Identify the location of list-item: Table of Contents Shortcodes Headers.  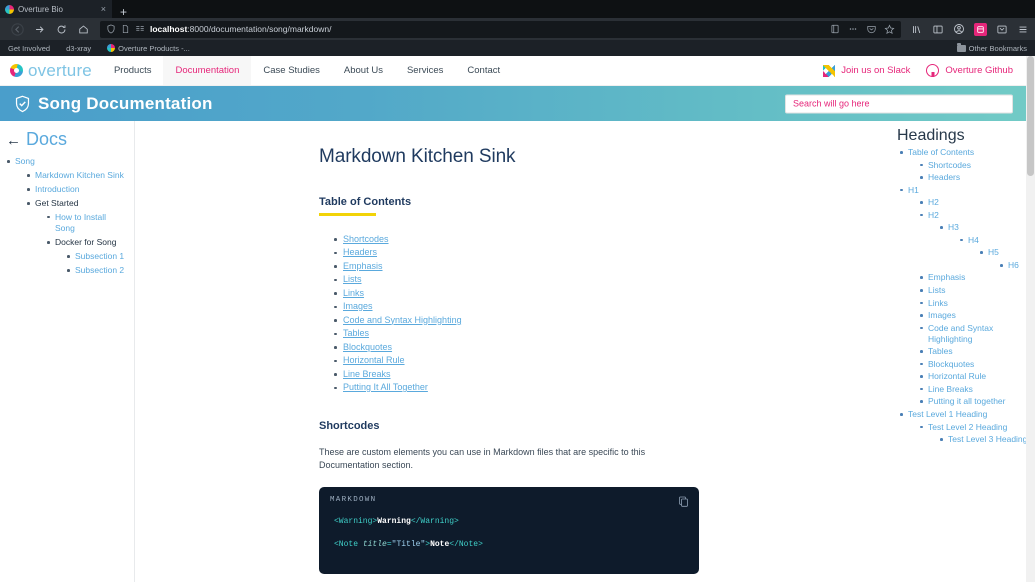
(963, 165).